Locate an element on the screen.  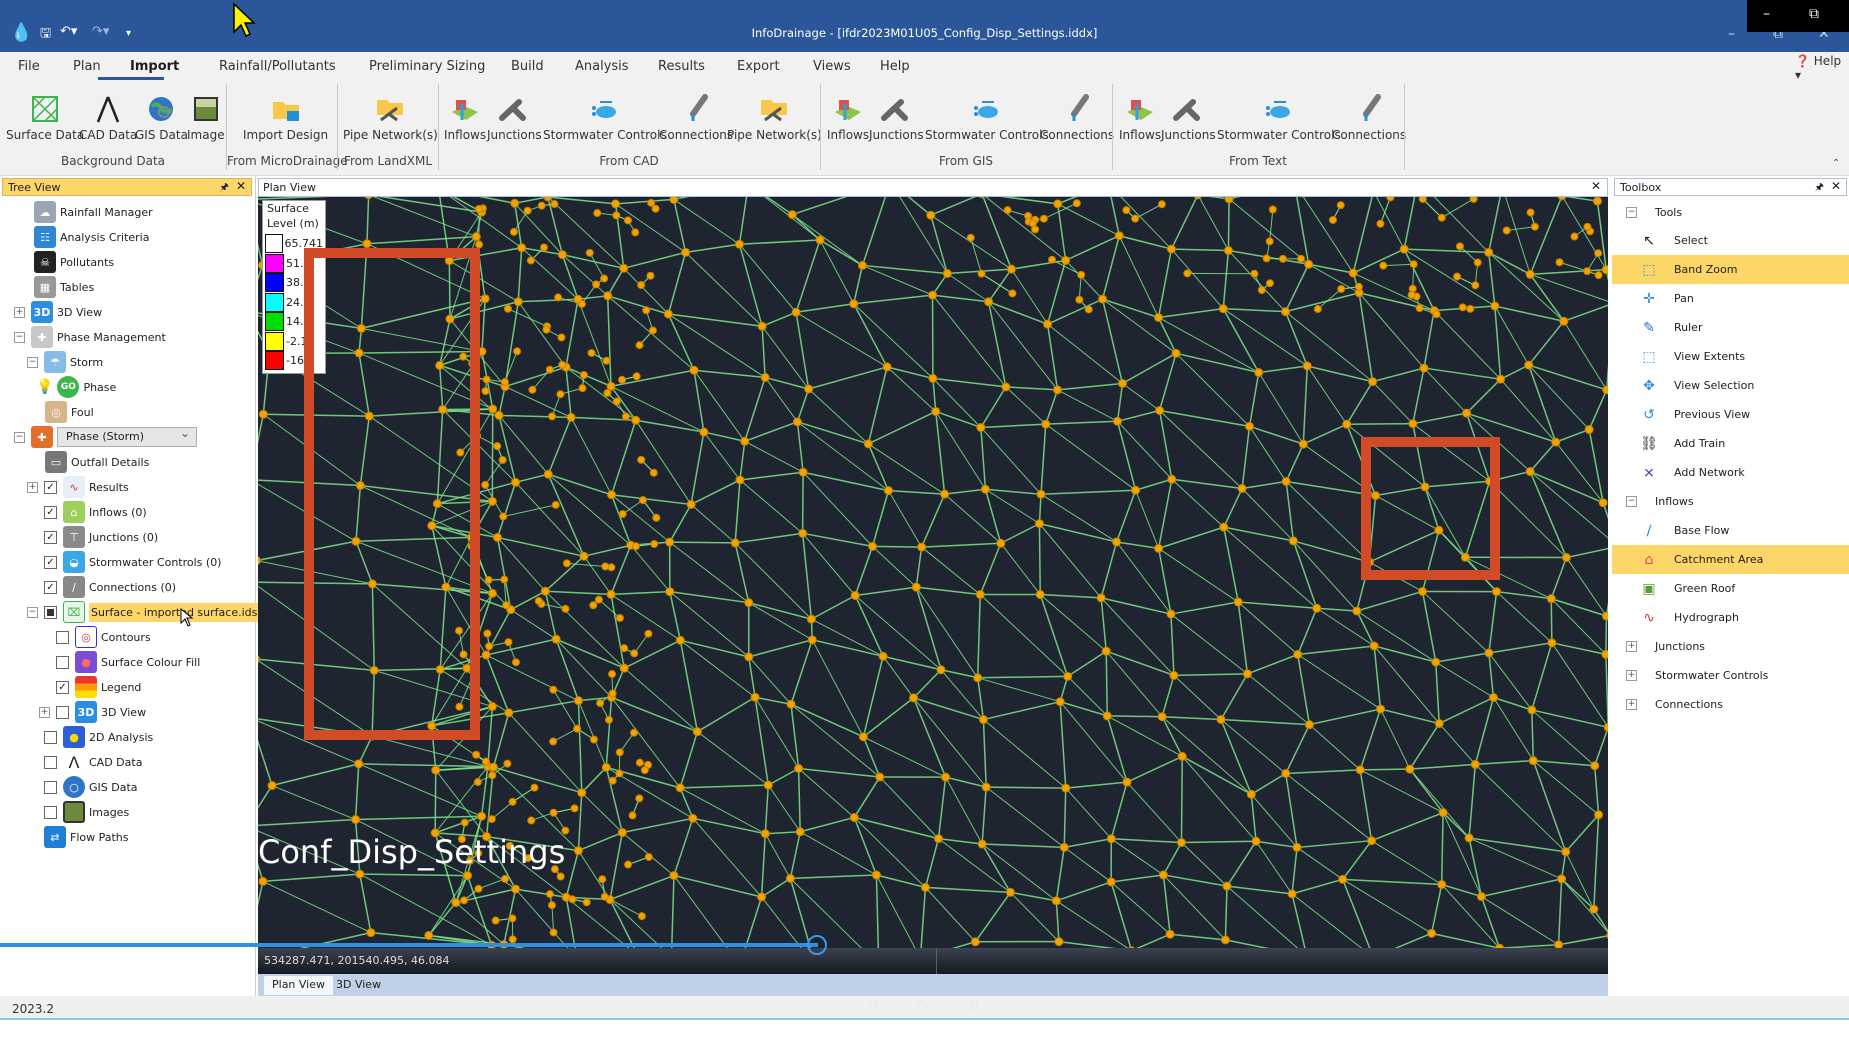
help-button: ❓ Help ▾ is located at coordinates (1822, 68).